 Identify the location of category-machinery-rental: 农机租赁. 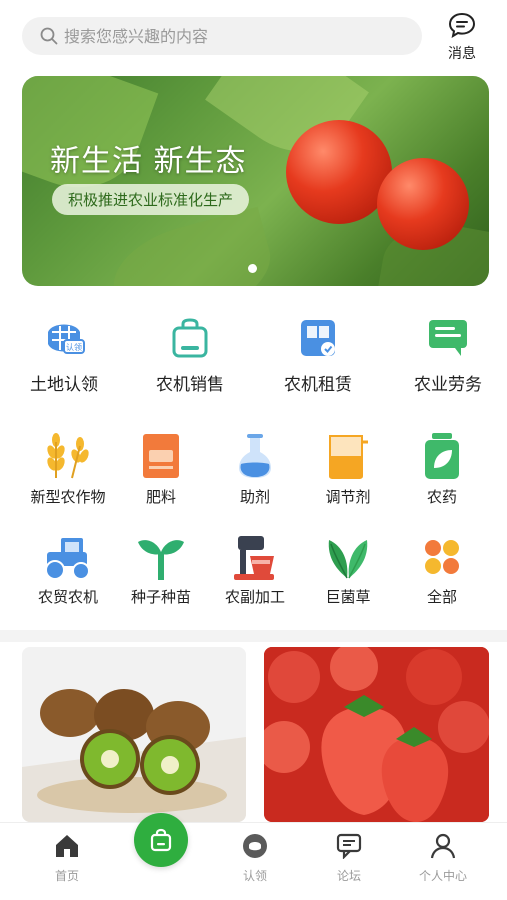
(318, 356).